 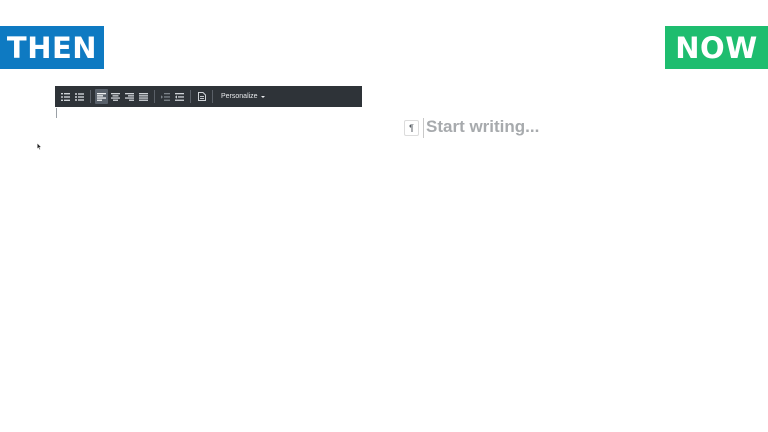 What do you see at coordinates (115, 96) in the screenshot?
I see `align-center-icon` at bounding box center [115, 96].